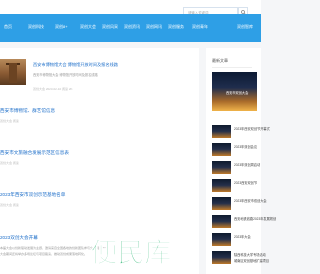 Image resolution: width=320 pixels, height=274 pixels. I want to click on featured-thumbnail, so click(13, 72).